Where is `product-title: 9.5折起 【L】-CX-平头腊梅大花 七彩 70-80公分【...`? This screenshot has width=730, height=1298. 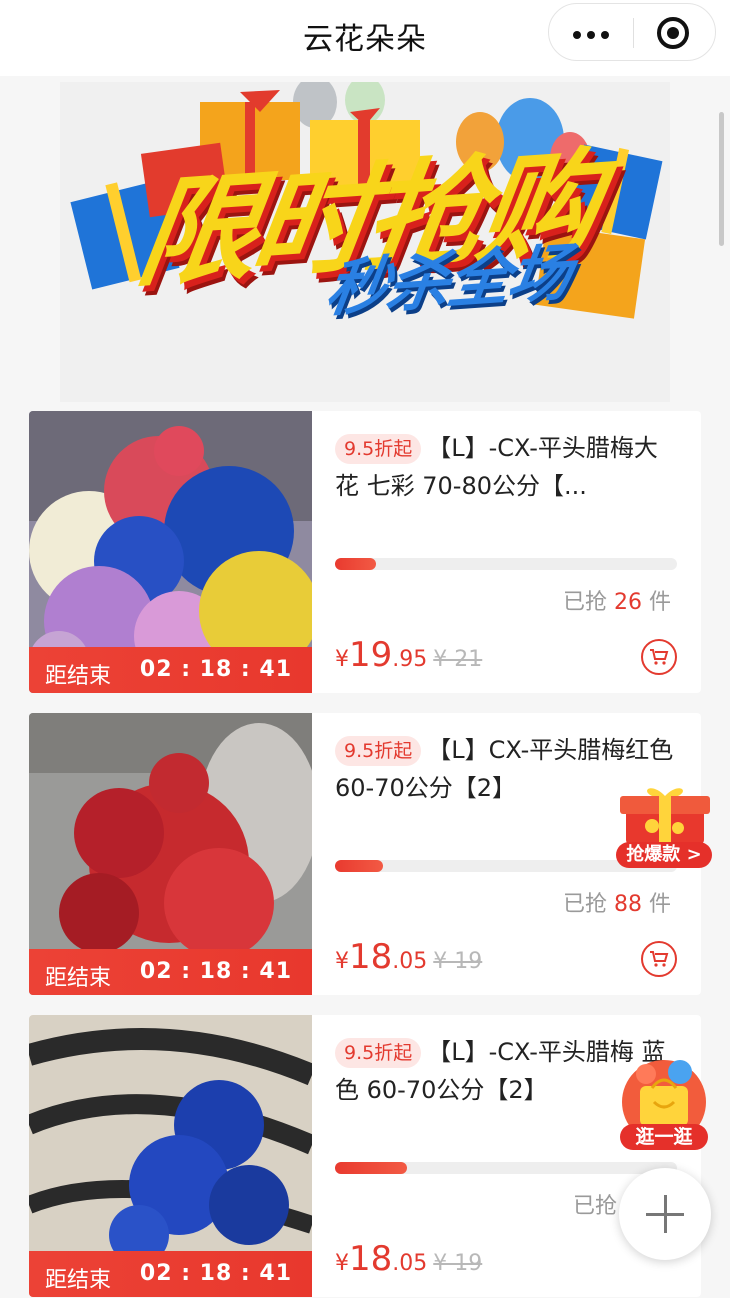 product-title: 9.5折起 【L】-CX-平头腊梅大花 七彩 70-80公分【... is located at coordinates (508, 467).